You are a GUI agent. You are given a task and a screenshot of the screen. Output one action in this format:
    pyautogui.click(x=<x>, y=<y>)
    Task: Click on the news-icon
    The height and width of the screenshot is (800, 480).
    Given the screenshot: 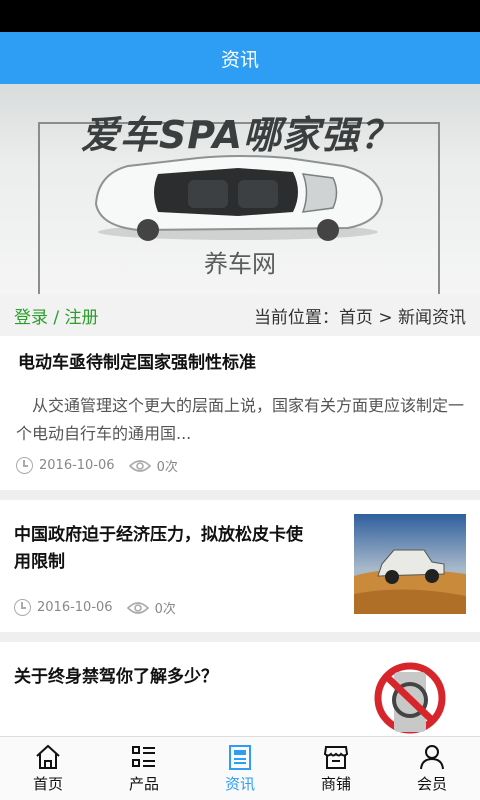 What is the action you would take?
    pyautogui.click(x=240, y=757)
    